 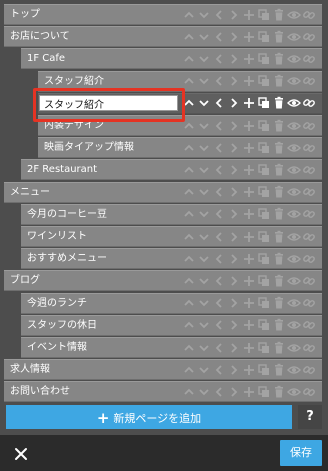 What do you see at coordinates (180, 148) in the screenshot?
I see `tree-row: 映画タイアップ情報` at bounding box center [180, 148].